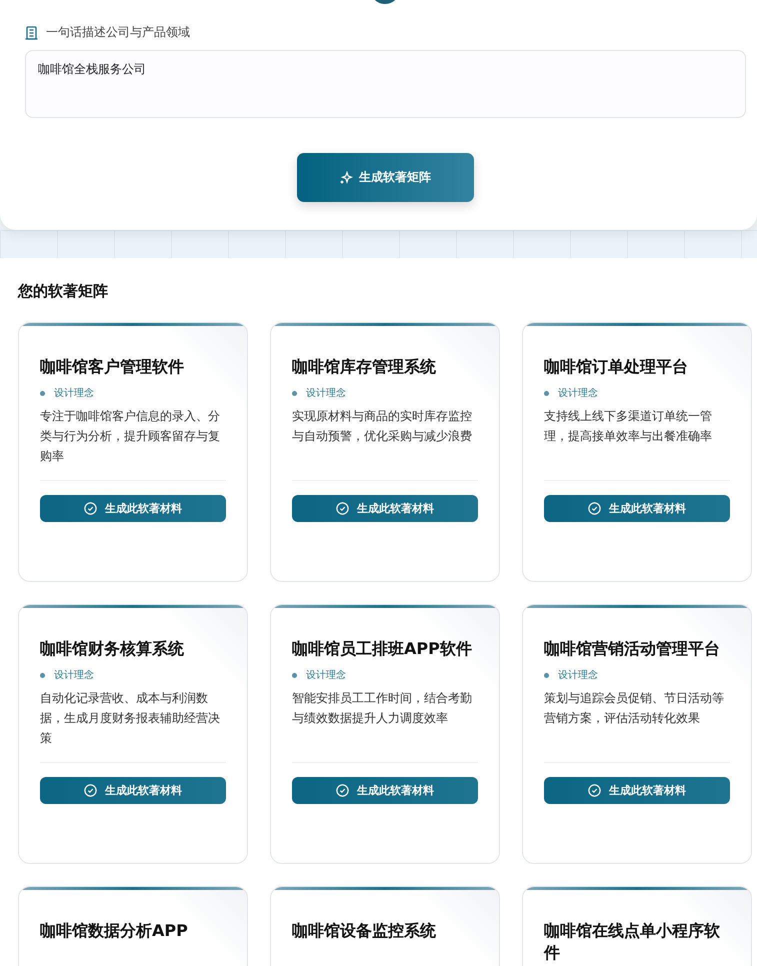 The width and height of the screenshot is (757, 966). What do you see at coordinates (114, 931) in the screenshot?
I see `card-title: 咖啡馆数据分析APP` at bounding box center [114, 931].